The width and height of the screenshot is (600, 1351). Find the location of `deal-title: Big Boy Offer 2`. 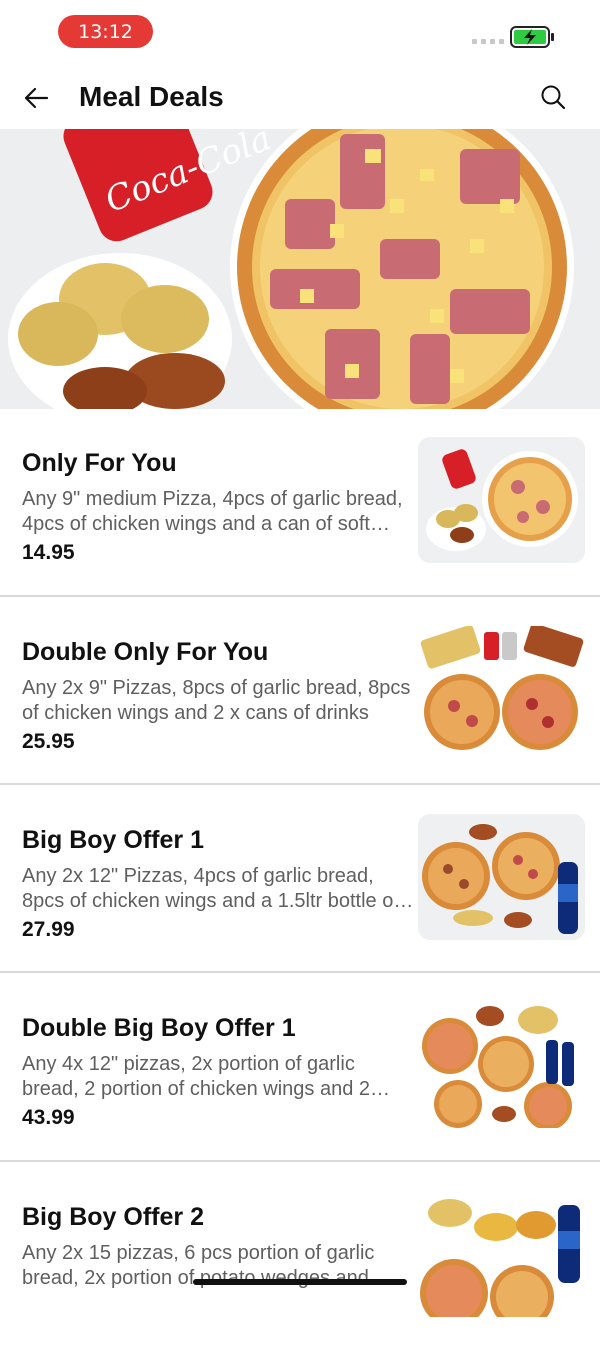

deal-title: Big Boy Offer 2 is located at coordinates (113, 1217).